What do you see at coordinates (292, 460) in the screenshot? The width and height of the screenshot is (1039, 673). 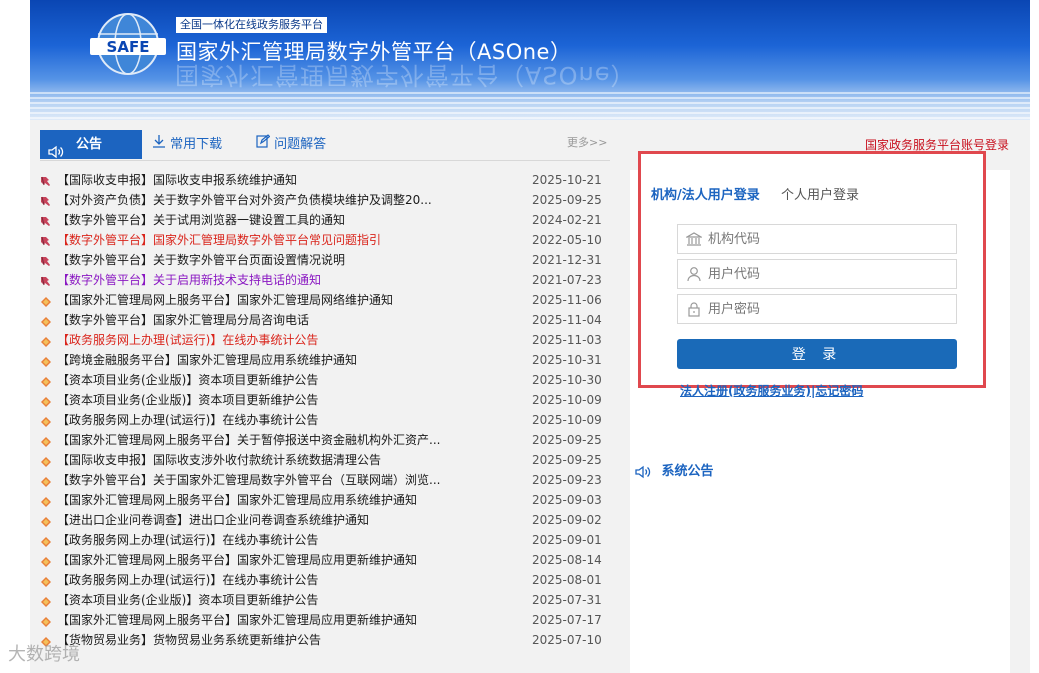 I see `notice-title-link: 【国际收支申报】国际收支涉外收付款统计系统数据清理公告` at bounding box center [292, 460].